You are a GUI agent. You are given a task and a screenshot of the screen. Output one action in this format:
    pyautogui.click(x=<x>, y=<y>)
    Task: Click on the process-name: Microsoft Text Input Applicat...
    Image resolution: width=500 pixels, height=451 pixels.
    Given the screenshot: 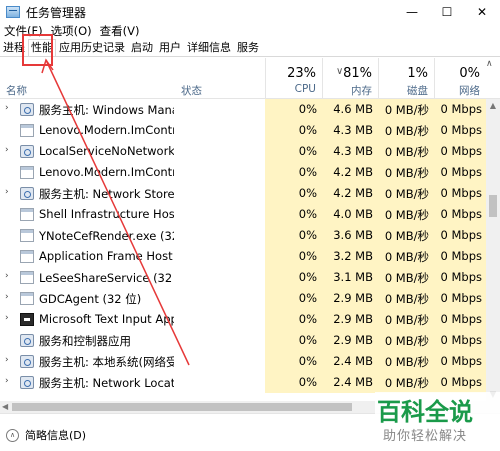 What is the action you would take?
    pyautogui.click(x=106, y=319)
    